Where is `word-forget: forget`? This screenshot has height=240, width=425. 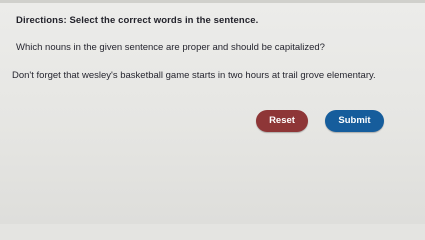
word-forget: forget is located at coordinates (49, 75).